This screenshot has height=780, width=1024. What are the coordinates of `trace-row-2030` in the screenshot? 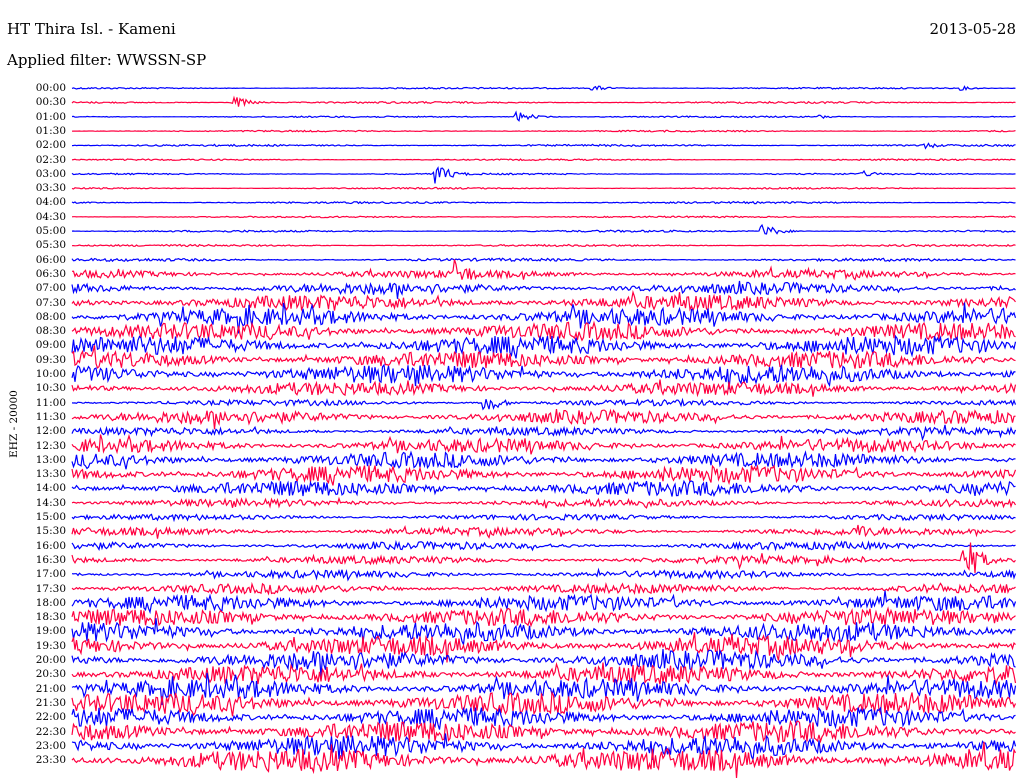 It's located at (544, 673).